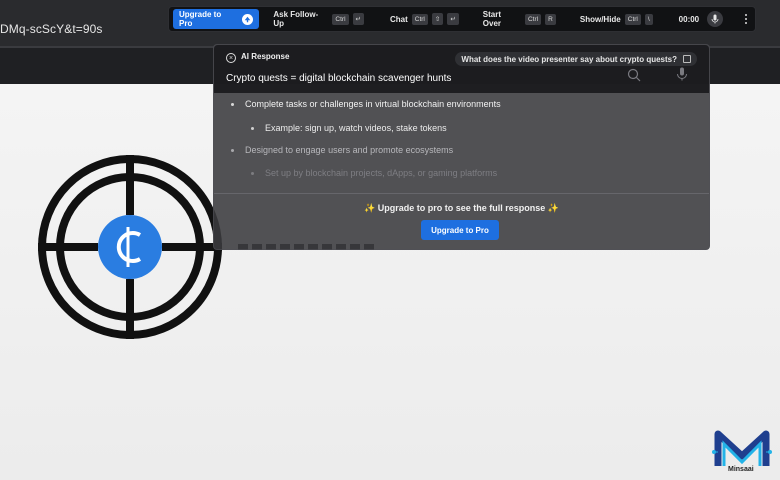  Describe the element at coordinates (231, 58) in the screenshot. I see `close-icon: ×` at that location.